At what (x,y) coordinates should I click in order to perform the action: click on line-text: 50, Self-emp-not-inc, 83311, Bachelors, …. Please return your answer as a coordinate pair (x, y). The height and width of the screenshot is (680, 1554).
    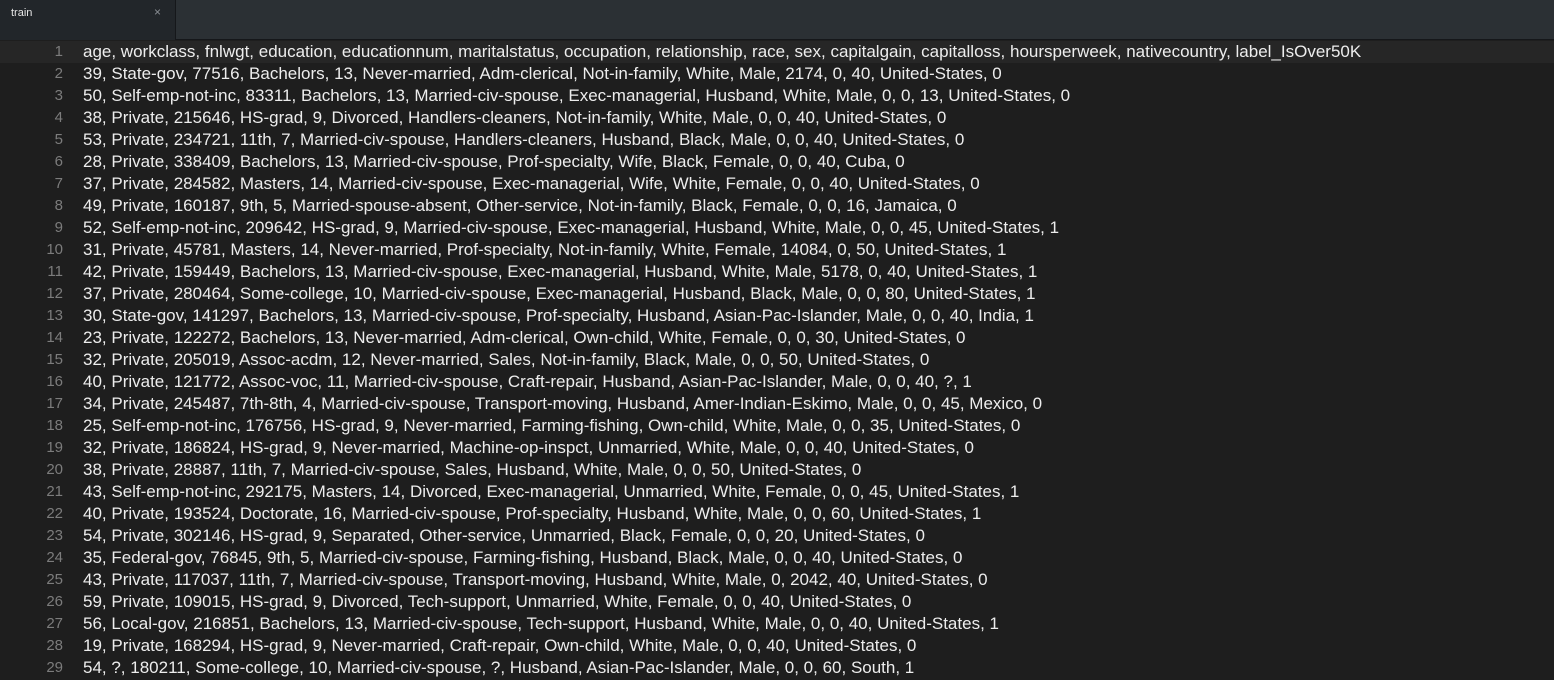
    Looking at the image, I should click on (576, 96).